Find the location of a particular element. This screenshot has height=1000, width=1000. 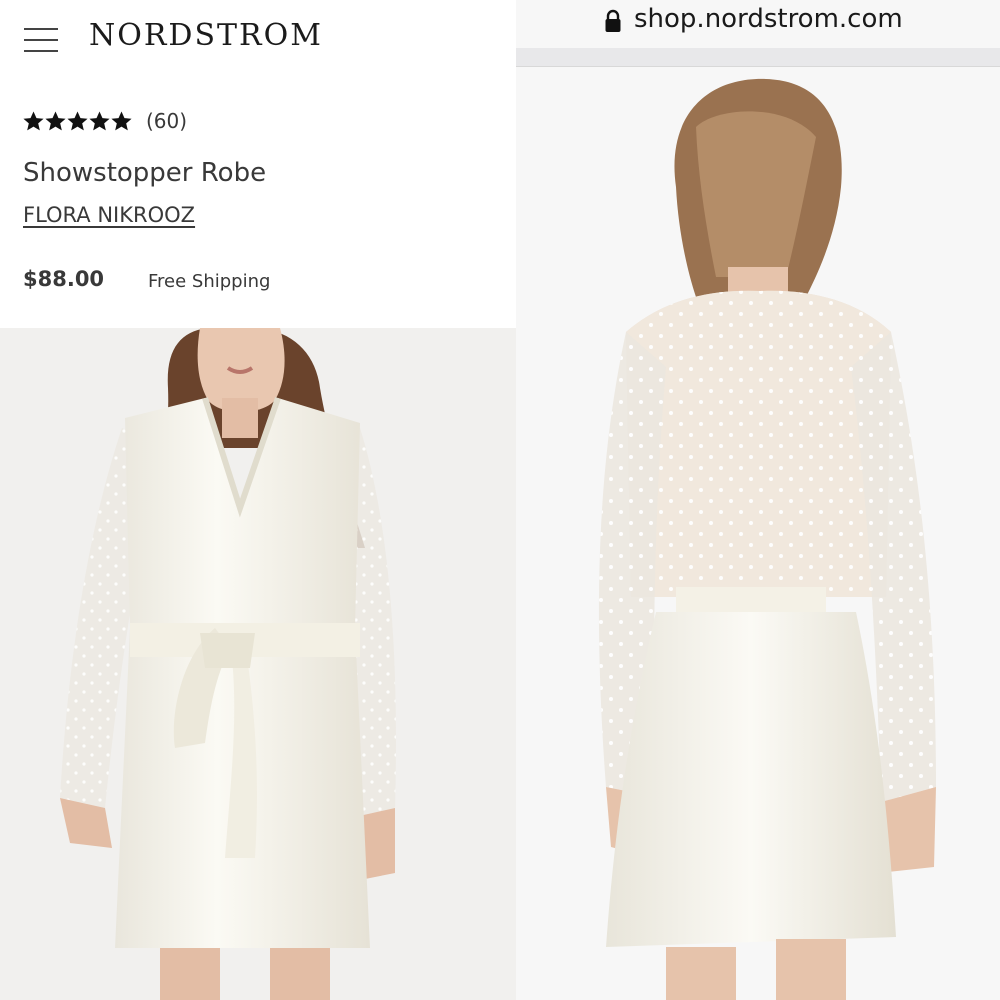

address-bar: shop.nordstrom.com is located at coordinates (758, 24).